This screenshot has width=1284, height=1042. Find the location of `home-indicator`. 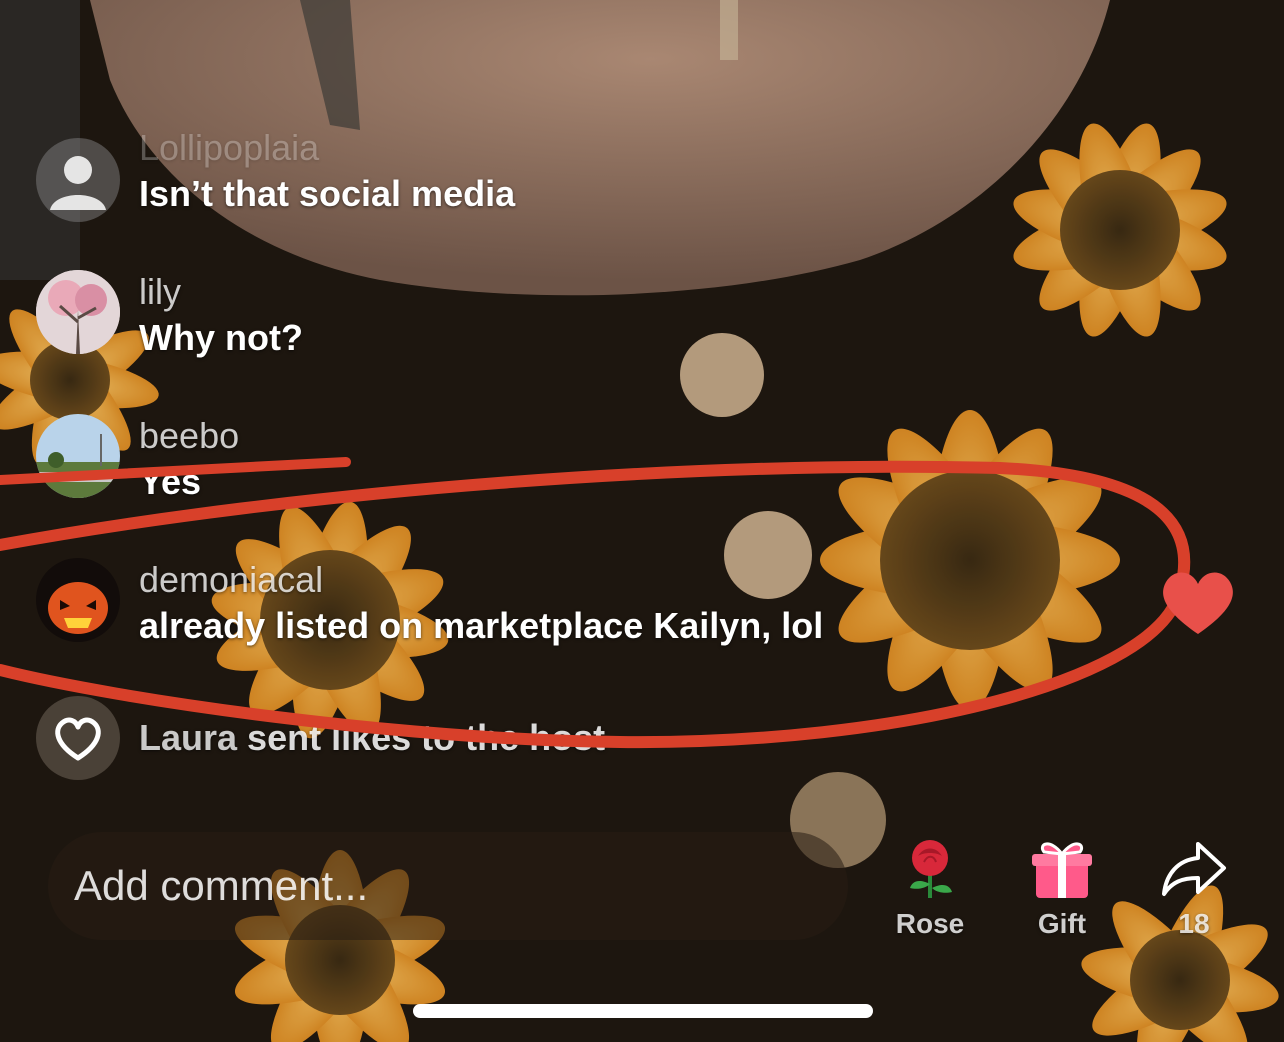

home-indicator is located at coordinates (643, 1011).